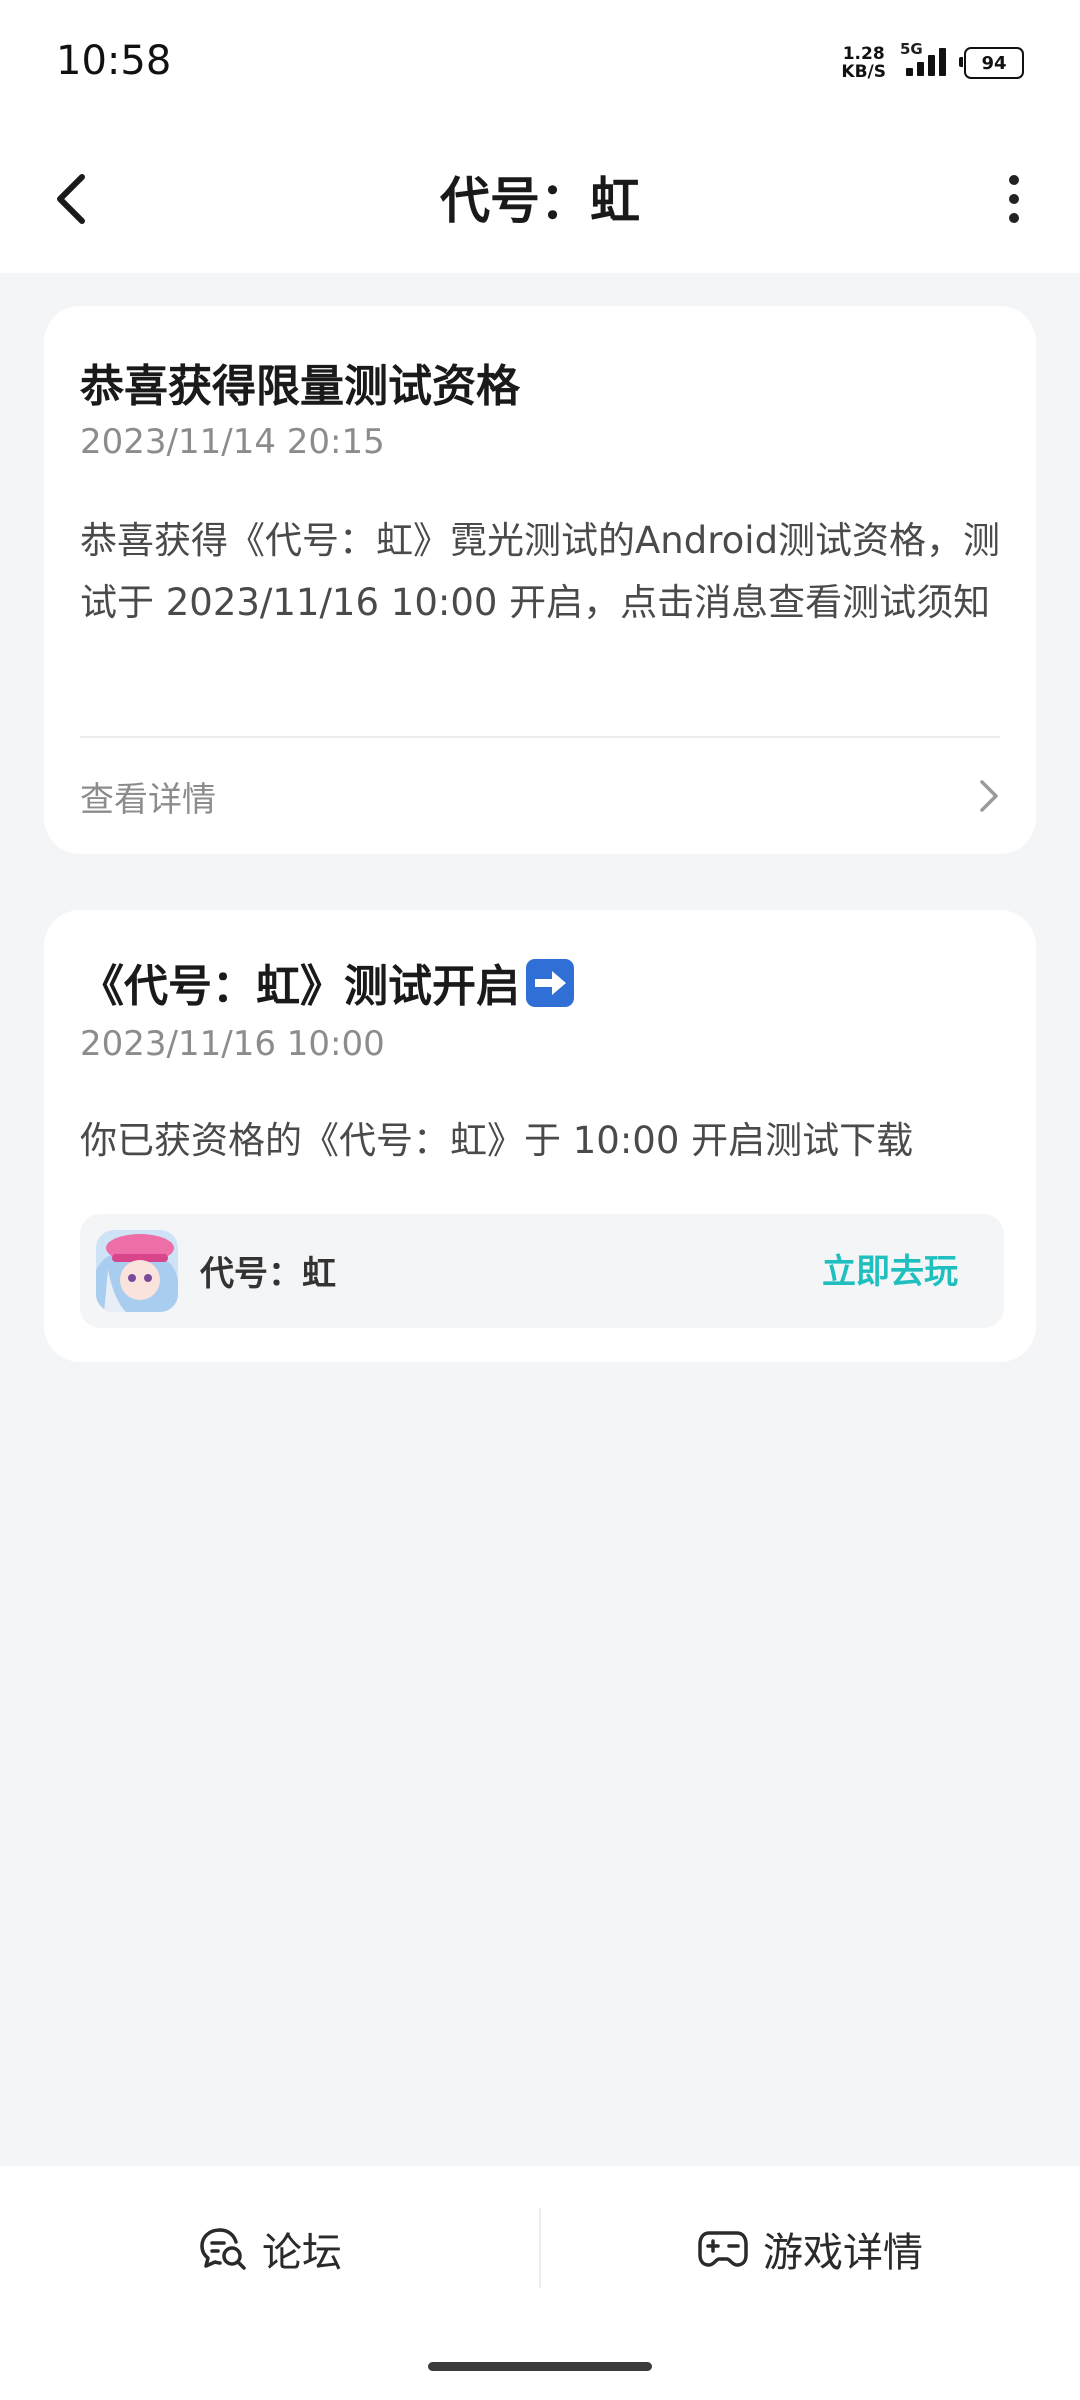 The width and height of the screenshot is (1080, 2400). I want to click on forum-button: 论坛, so click(270, 2248).